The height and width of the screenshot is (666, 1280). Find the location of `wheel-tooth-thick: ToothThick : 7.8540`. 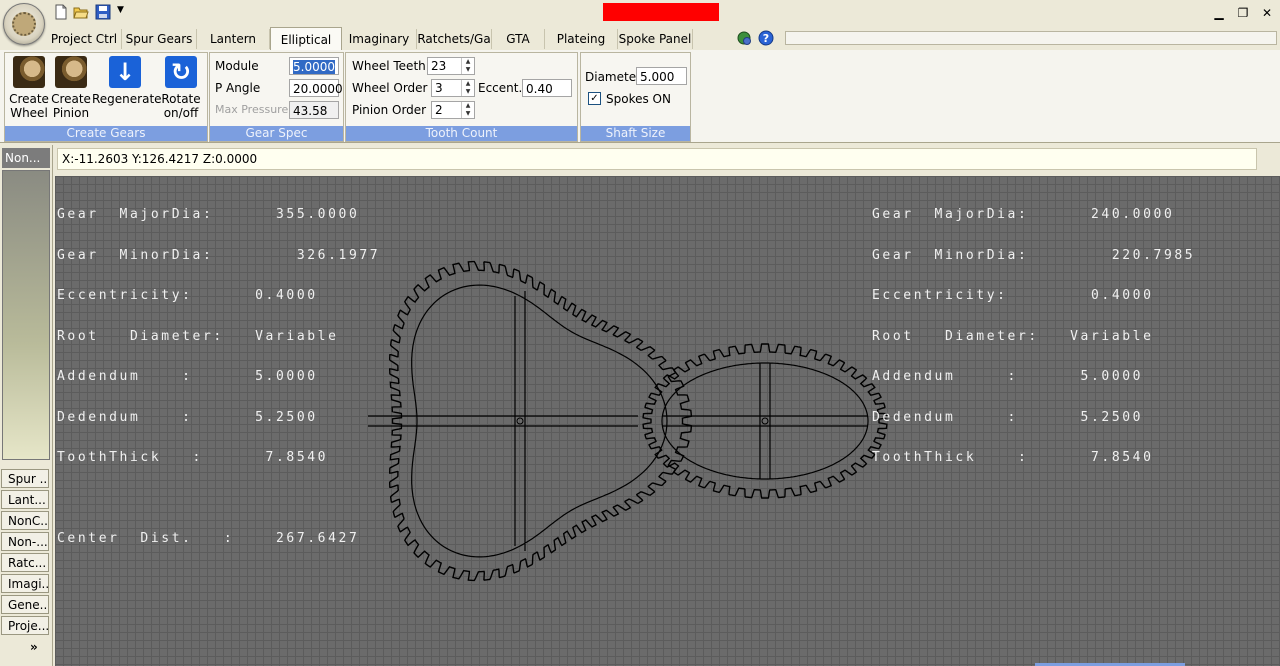

wheel-tooth-thick: ToothThick : 7.8540 is located at coordinates (193, 457).